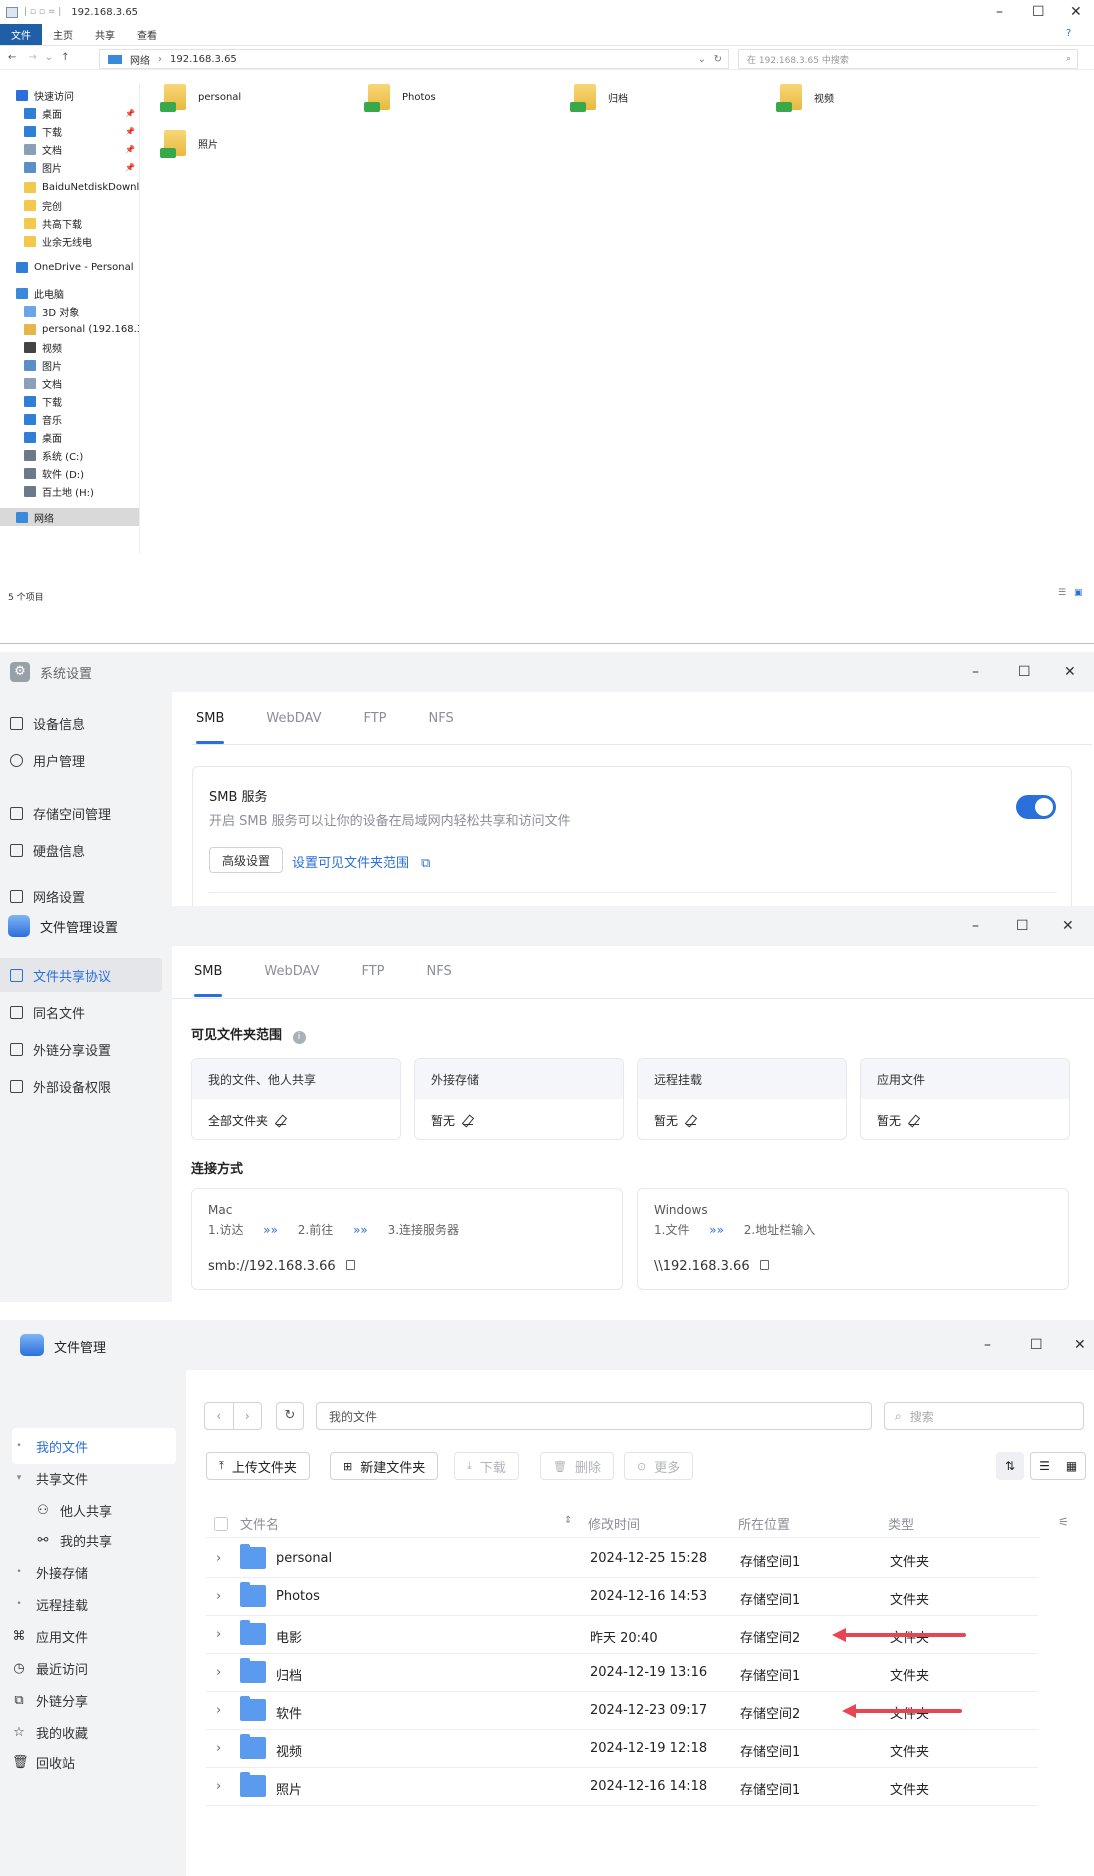 The height and width of the screenshot is (1876, 1094). What do you see at coordinates (384, 1466) in the screenshot?
I see `new-folder-button: ⊞ 新建文件夹` at bounding box center [384, 1466].